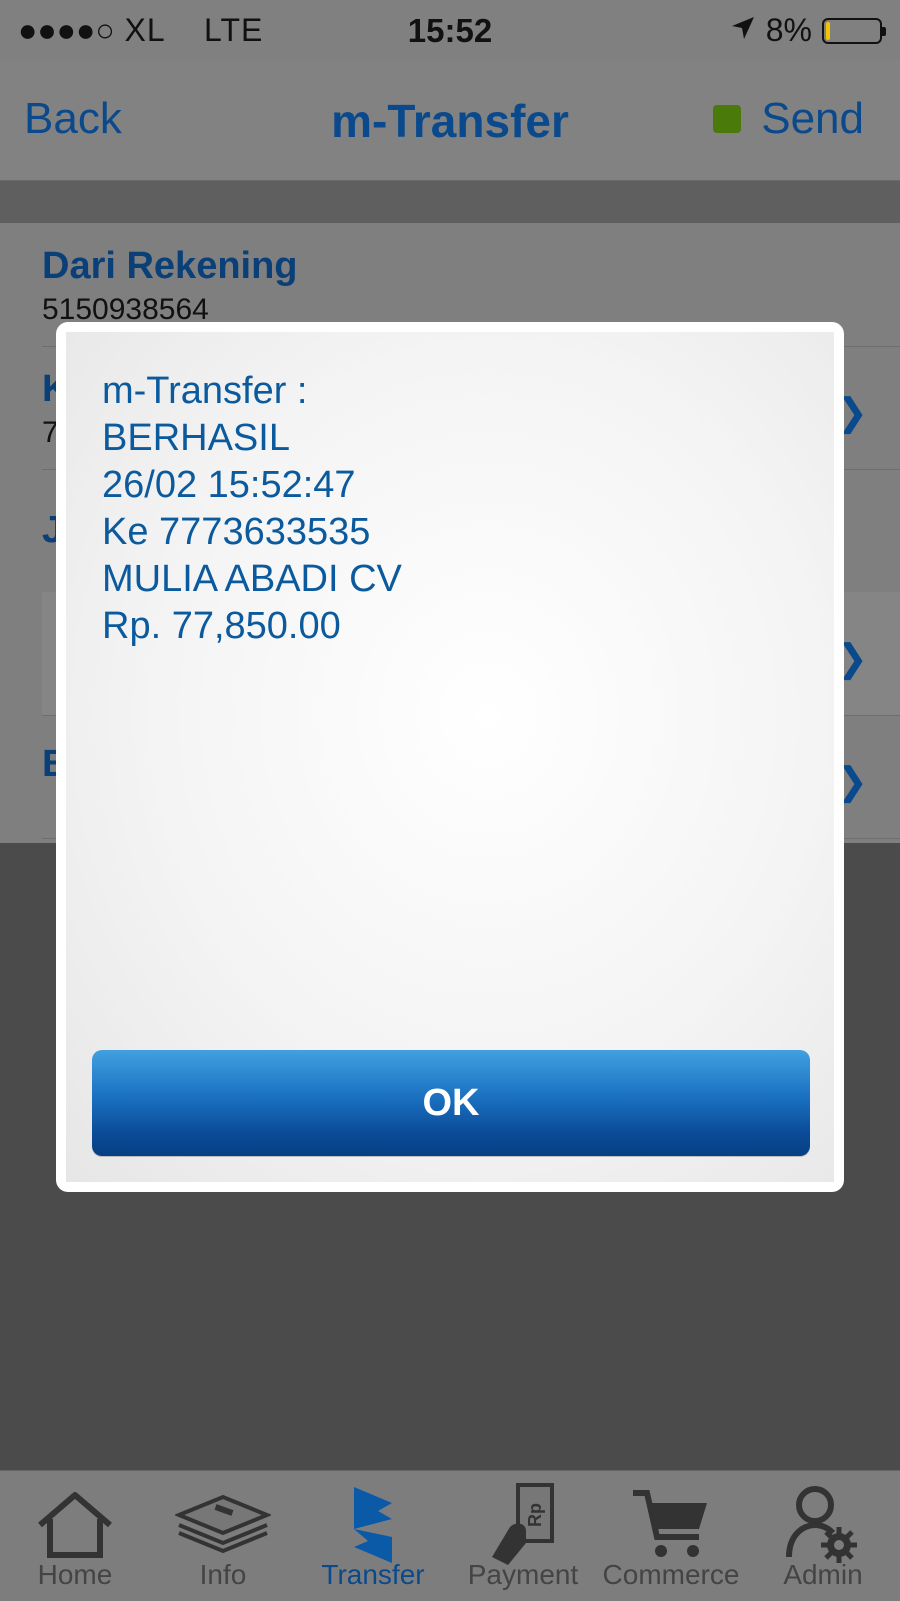 The height and width of the screenshot is (1601, 900). I want to click on message-line-status: BERHASIL, so click(196, 438).